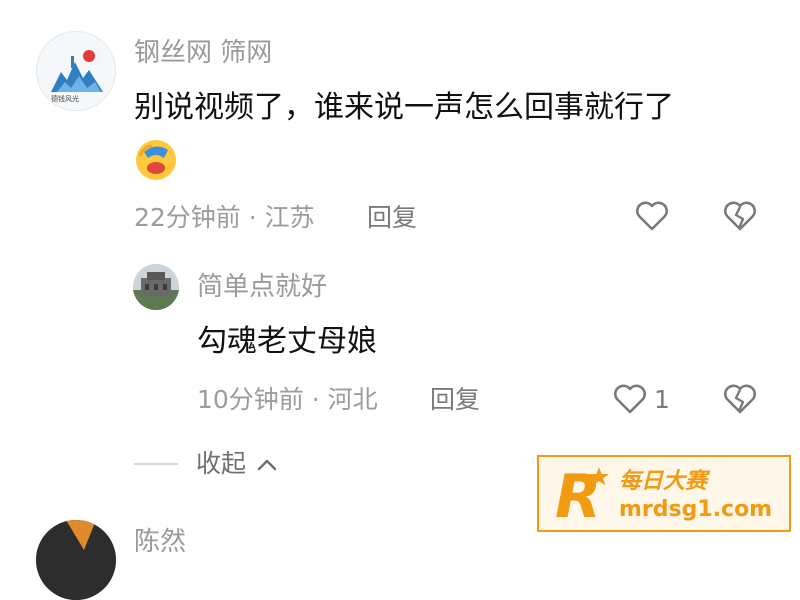 The image size is (800, 600). I want to click on building-photo-icon, so click(156, 287).